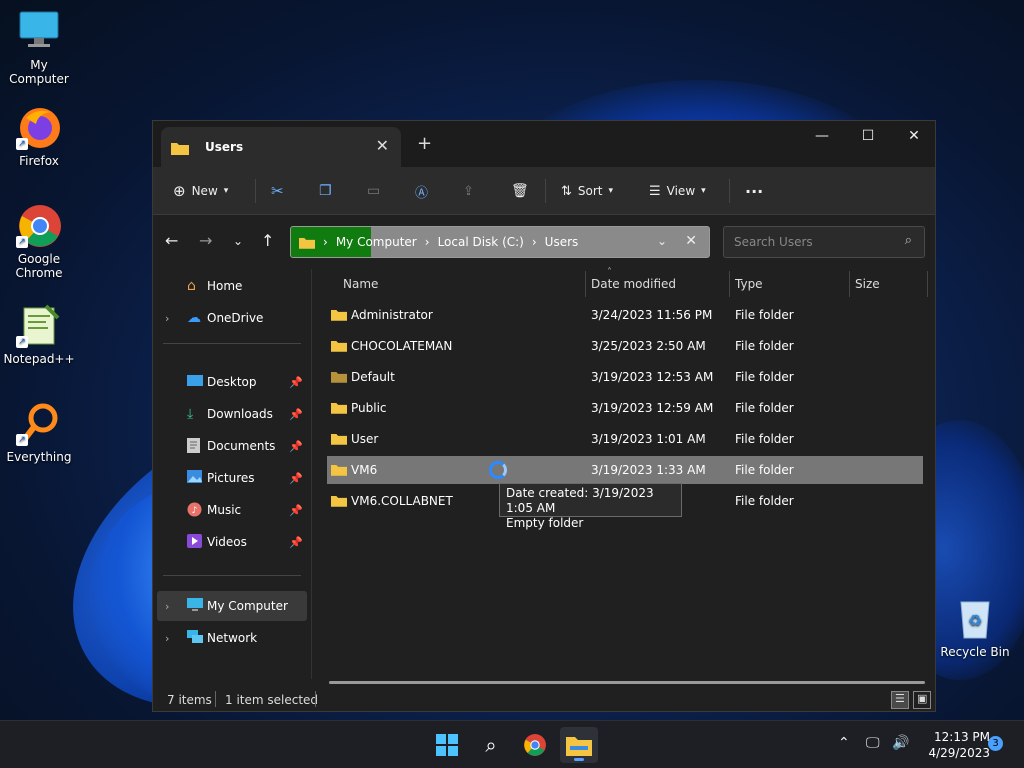 The image size is (1024, 768). Describe the element at coordinates (232, 478) in the screenshot. I see `sidebar-item-pictures: Pictures 📌` at that location.